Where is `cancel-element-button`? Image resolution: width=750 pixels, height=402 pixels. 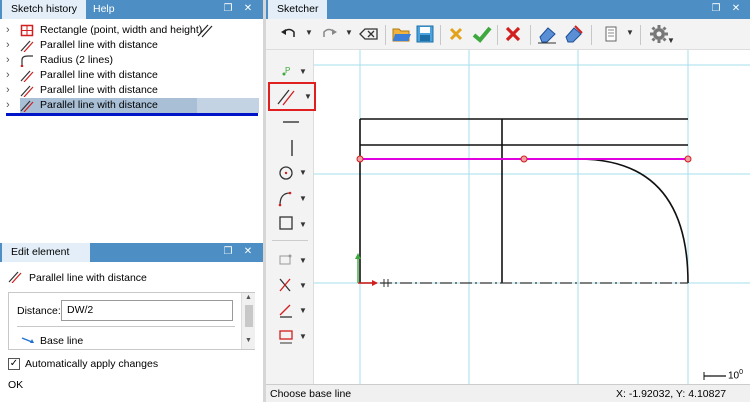
cancel-element-button is located at coordinates (456, 34).